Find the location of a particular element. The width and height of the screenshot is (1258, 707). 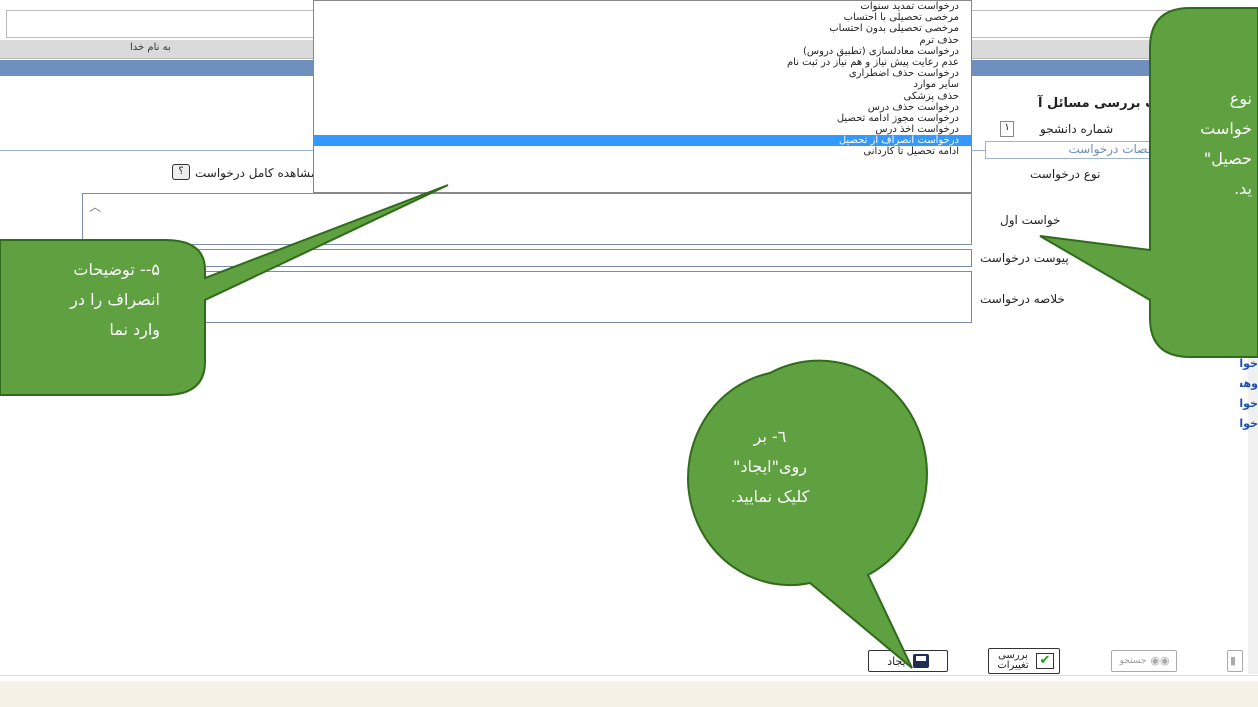

callout-left-text: ۵-- توضیحات انصراف را در وارد نما is located at coordinates (80, 300).